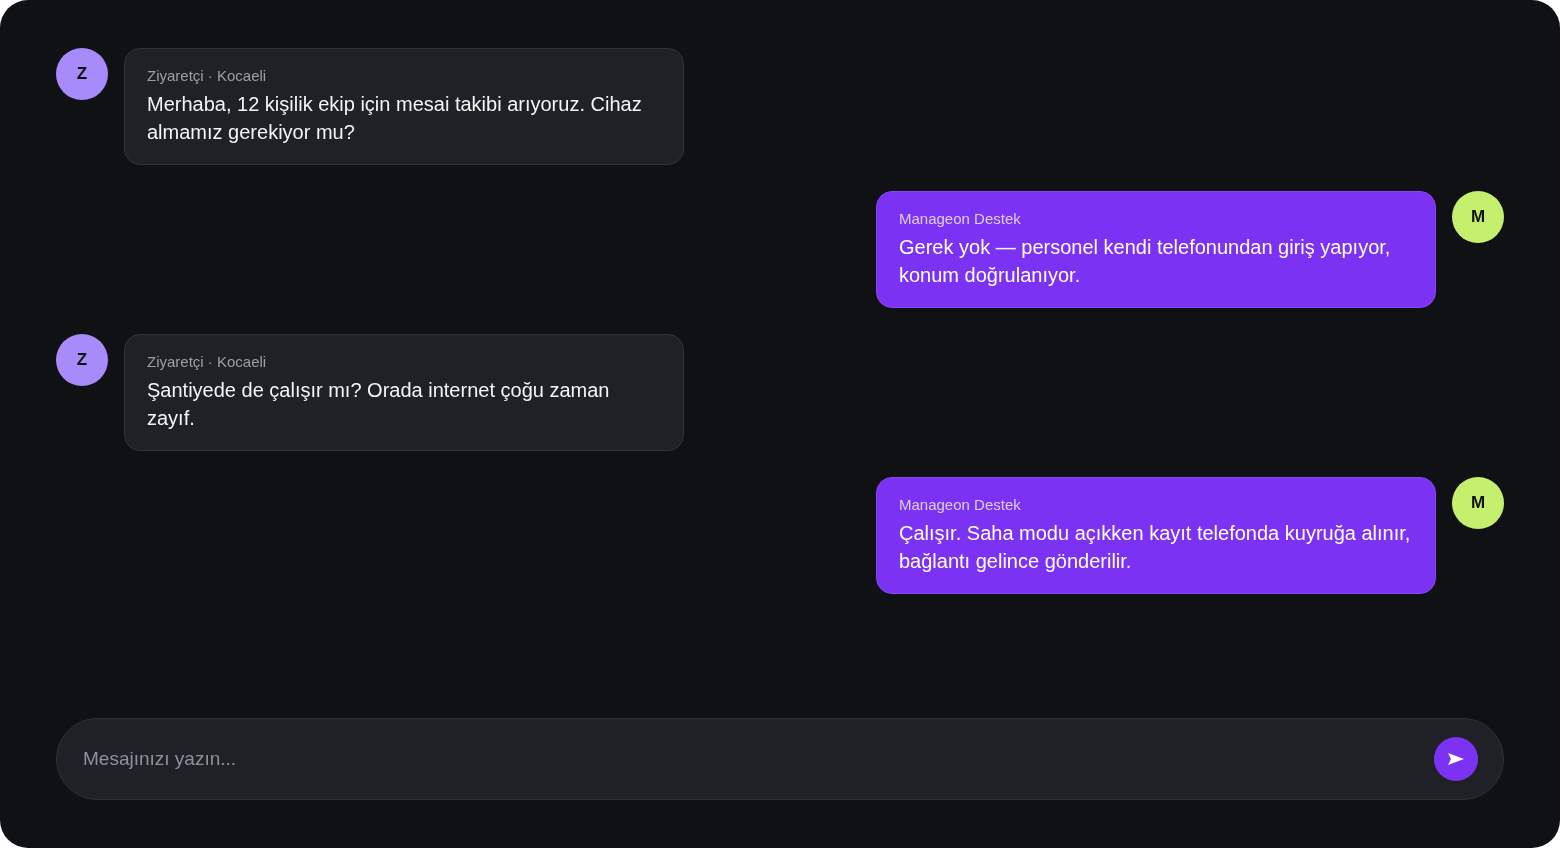  Describe the element at coordinates (1145, 261) in the screenshot. I see `message-text: Gerek yok — personel kendi telefonundan giriş yapıyor, konum doğrulanıyor.` at that location.